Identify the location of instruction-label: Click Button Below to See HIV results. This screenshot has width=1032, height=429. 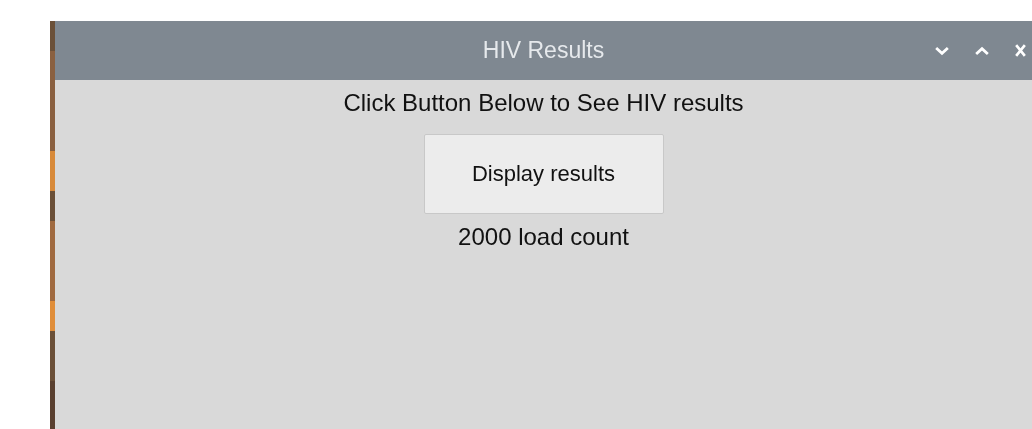
(543, 103).